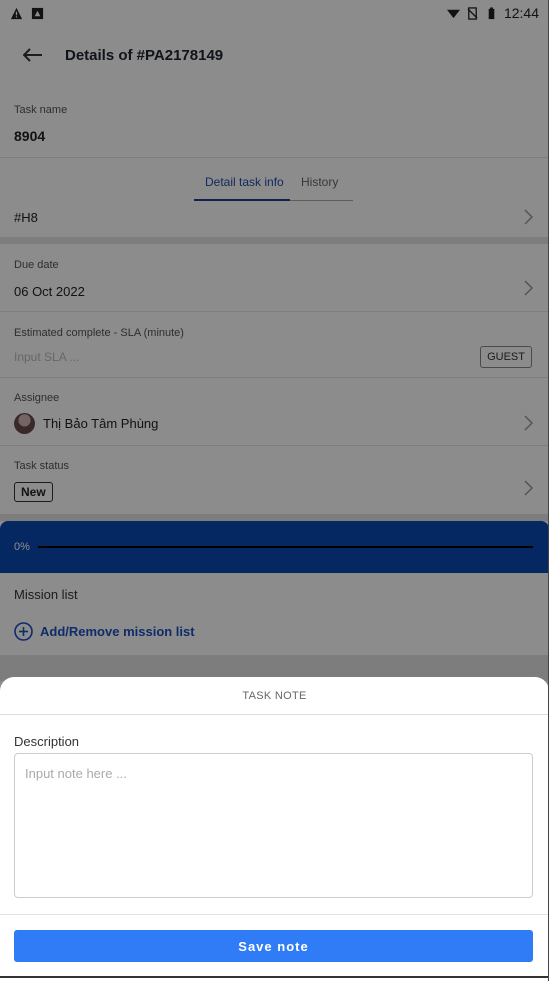 The image size is (549, 981). I want to click on sheet-title: TASK NOTE, so click(274, 696).